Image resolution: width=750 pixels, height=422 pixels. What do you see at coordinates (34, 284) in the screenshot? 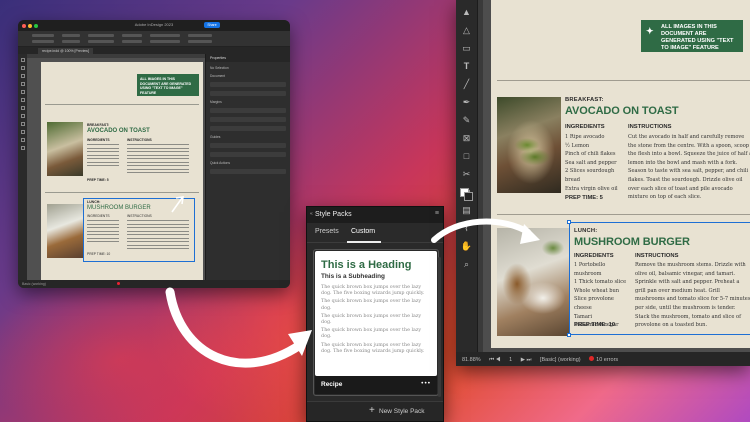
I see `status-text: Basic (working)` at bounding box center [34, 284].